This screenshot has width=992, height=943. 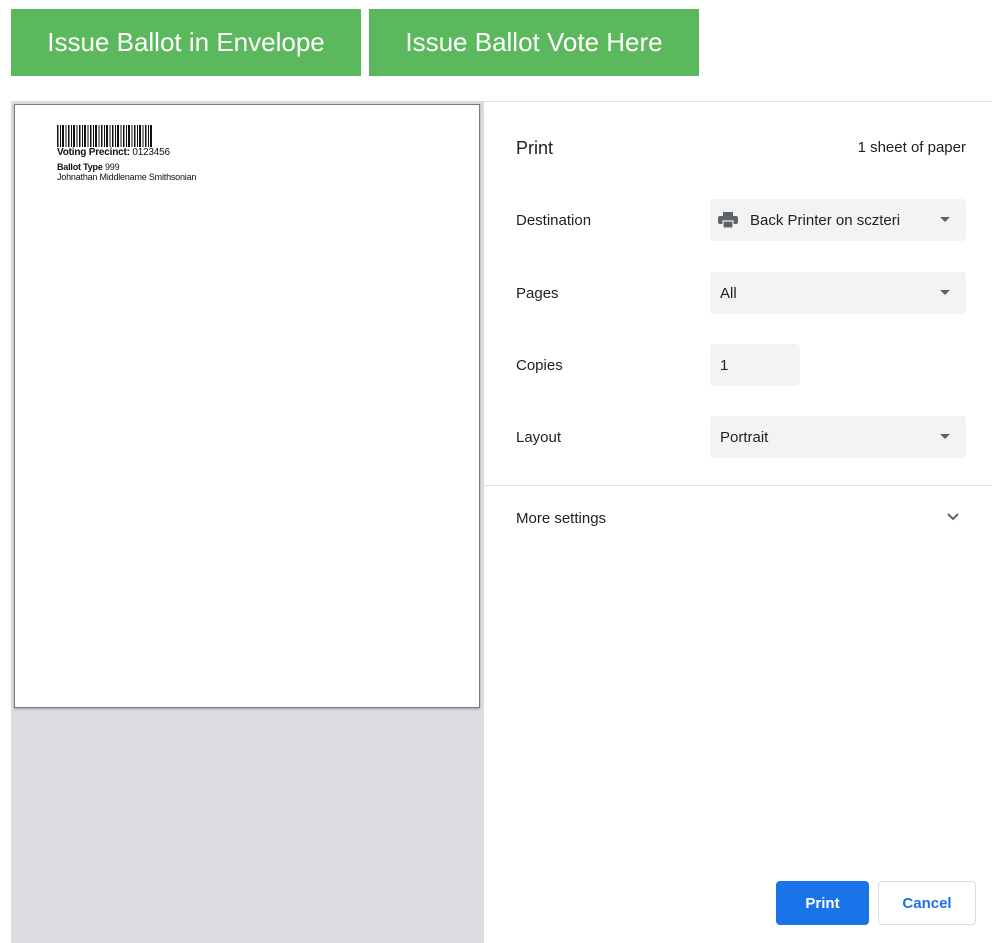 What do you see at coordinates (535, 148) in the screenshot?
I see `print-title: Print` at bounding box center [535, 148].